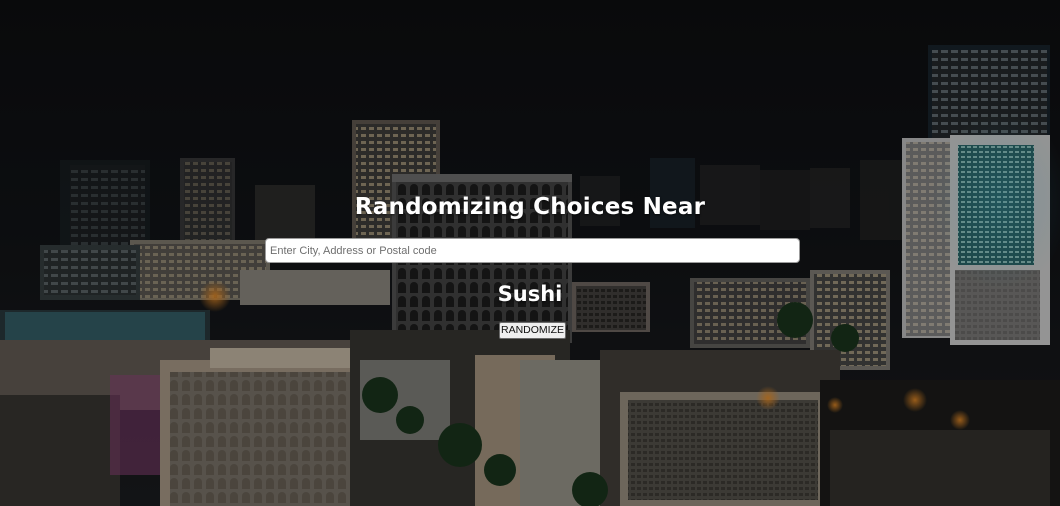 Image resolution: width=1060 pixels, height=506 pixels. I want to click on page-heading: Randomizing Choices Near, so click(530, 207).